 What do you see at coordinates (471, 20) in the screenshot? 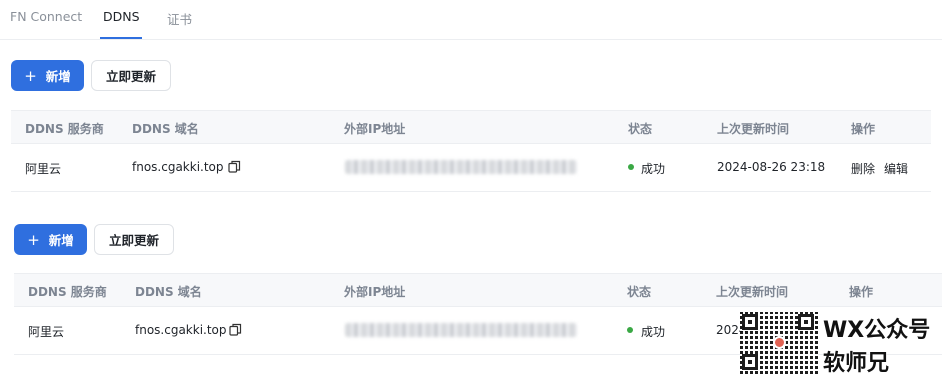
I see `tab-bar: FN Connect DDNS 证书` at bounding box center [471, 20].